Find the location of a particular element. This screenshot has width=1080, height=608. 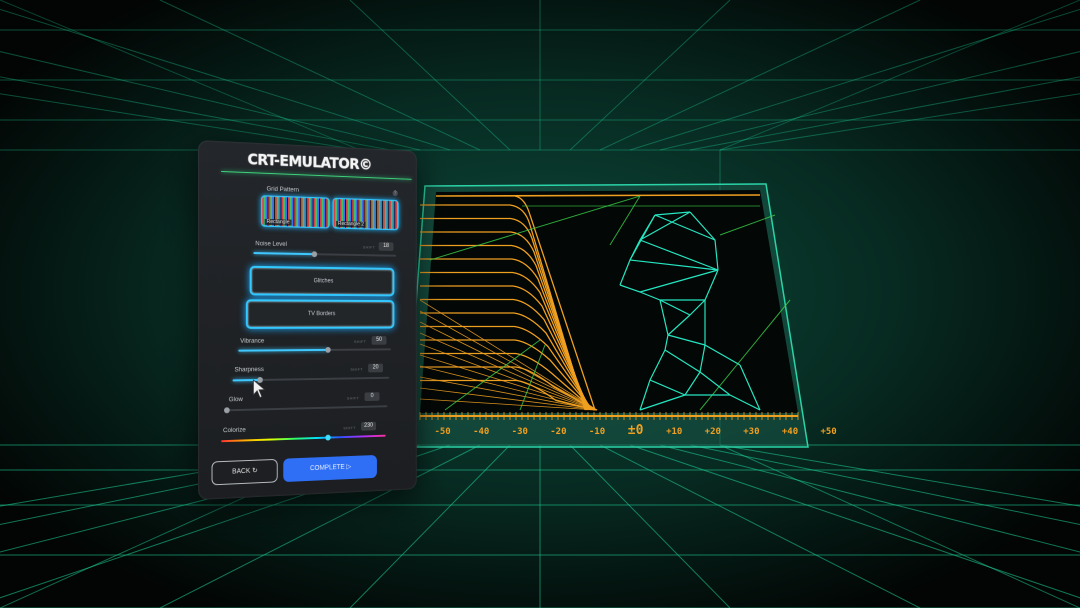

glow-label: Glow is located at coordinates (236, 399).